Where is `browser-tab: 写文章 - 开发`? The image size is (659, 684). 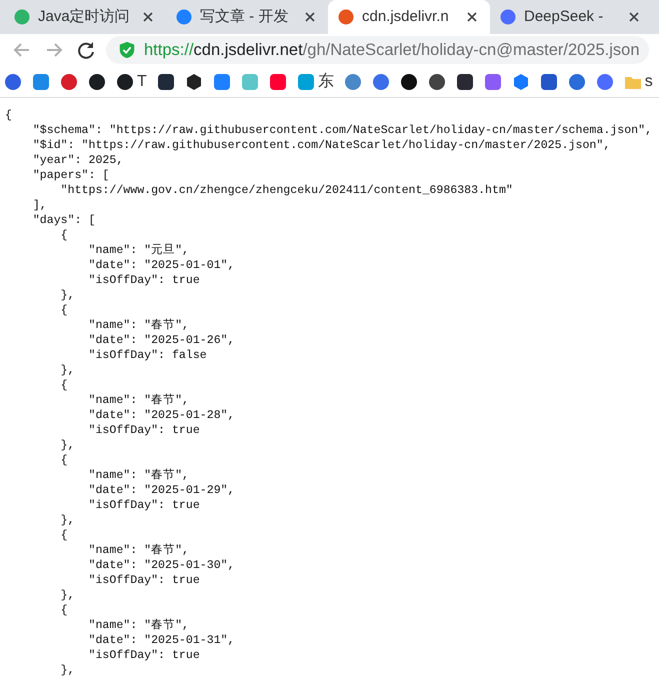
browser-tab: 写文章 - 开发 is located at coordinates (247, 17).